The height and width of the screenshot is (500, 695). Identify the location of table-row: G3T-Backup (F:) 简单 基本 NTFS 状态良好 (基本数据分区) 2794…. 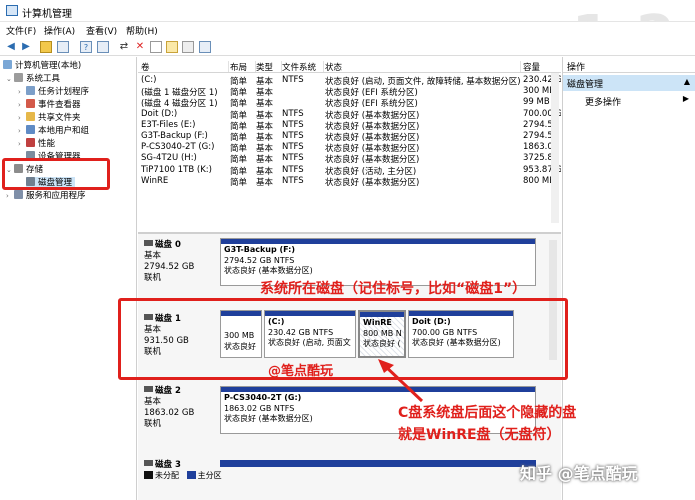
(349, 137).